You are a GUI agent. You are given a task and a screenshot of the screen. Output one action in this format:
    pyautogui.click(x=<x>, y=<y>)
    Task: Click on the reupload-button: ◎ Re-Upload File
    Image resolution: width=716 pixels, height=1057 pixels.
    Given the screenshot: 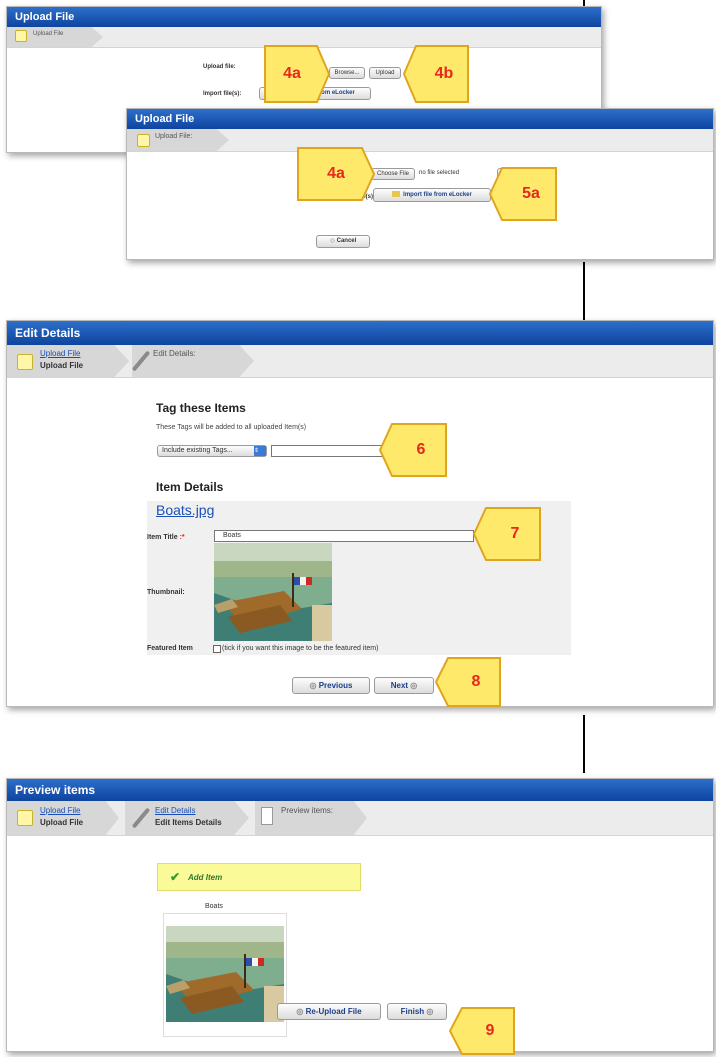 What is the action you would take?
    pyautogui.click(x=329, y=1011)
    